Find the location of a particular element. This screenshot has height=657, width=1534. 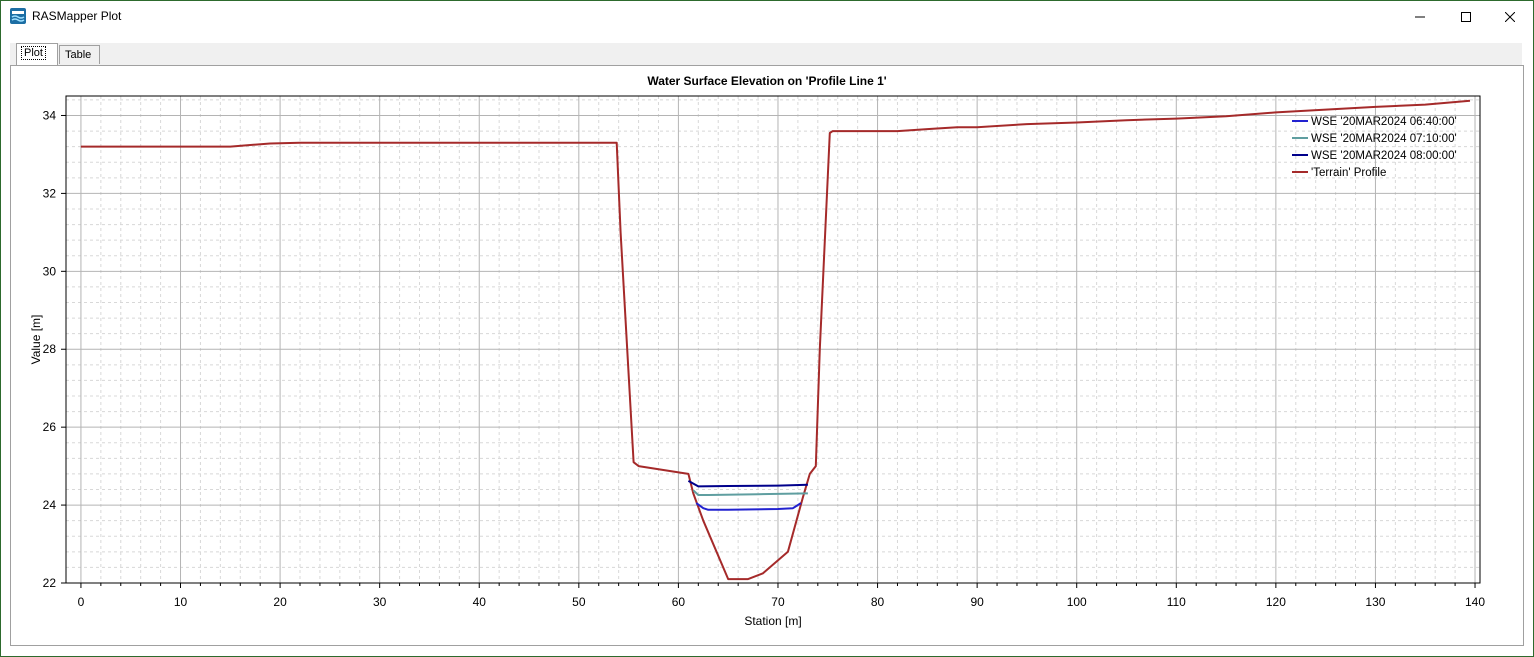

x-tick-label: 30 is located at coordinates (380, 602).